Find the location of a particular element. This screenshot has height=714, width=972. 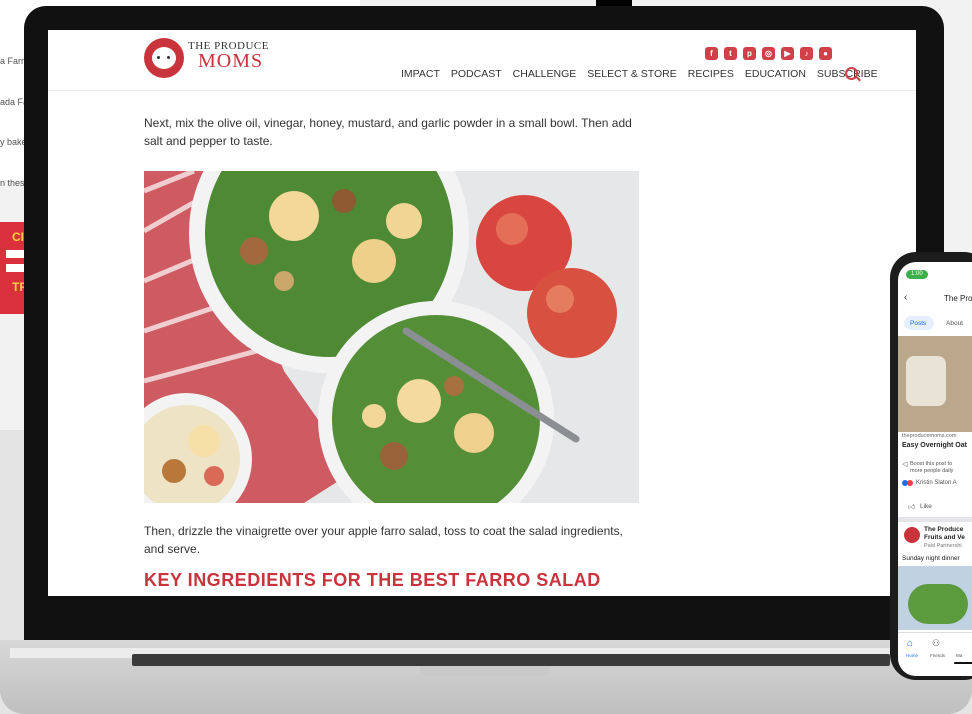

section-heading: KEY INGREDIENTS FOR THE BEST FARRO SALAD is located at coordinates (372, 580).